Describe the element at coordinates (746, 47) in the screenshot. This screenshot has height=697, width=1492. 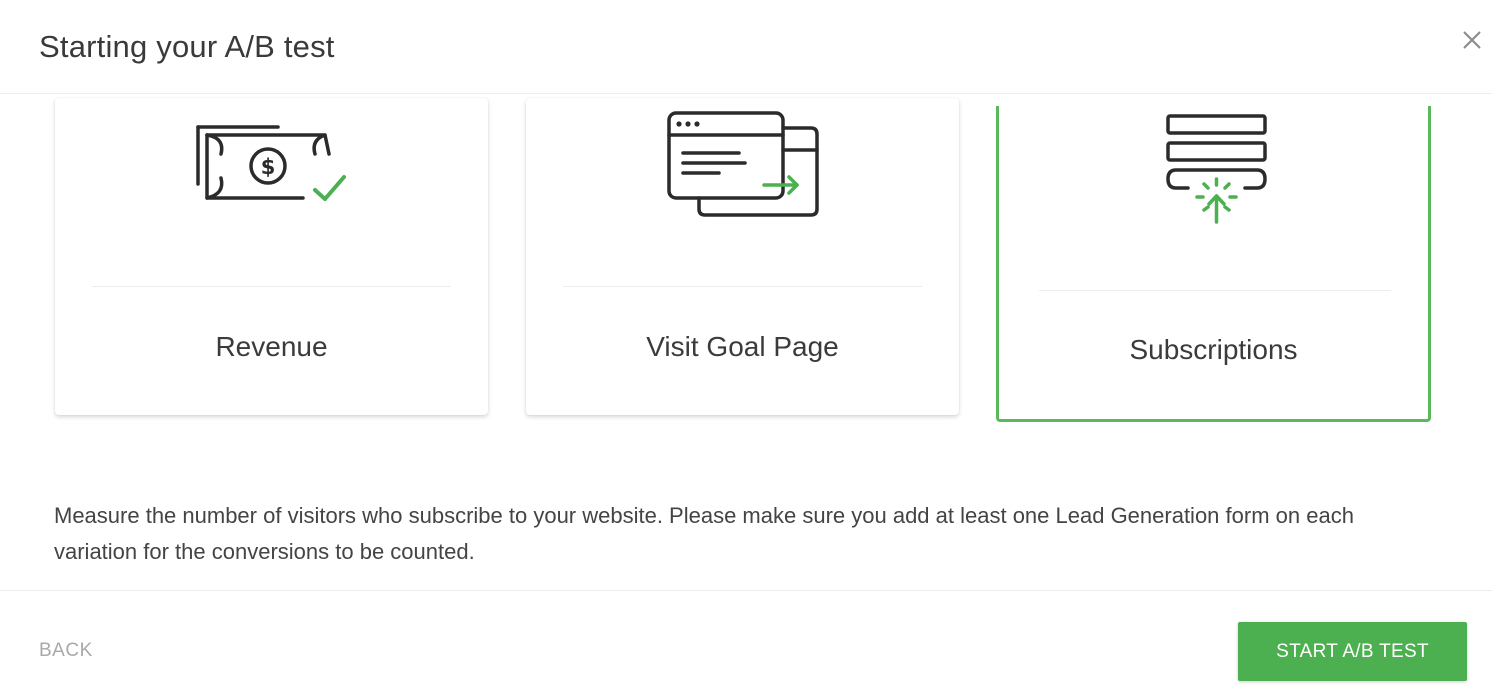
I see `dialog-header: Starting your A/B test` at that location.